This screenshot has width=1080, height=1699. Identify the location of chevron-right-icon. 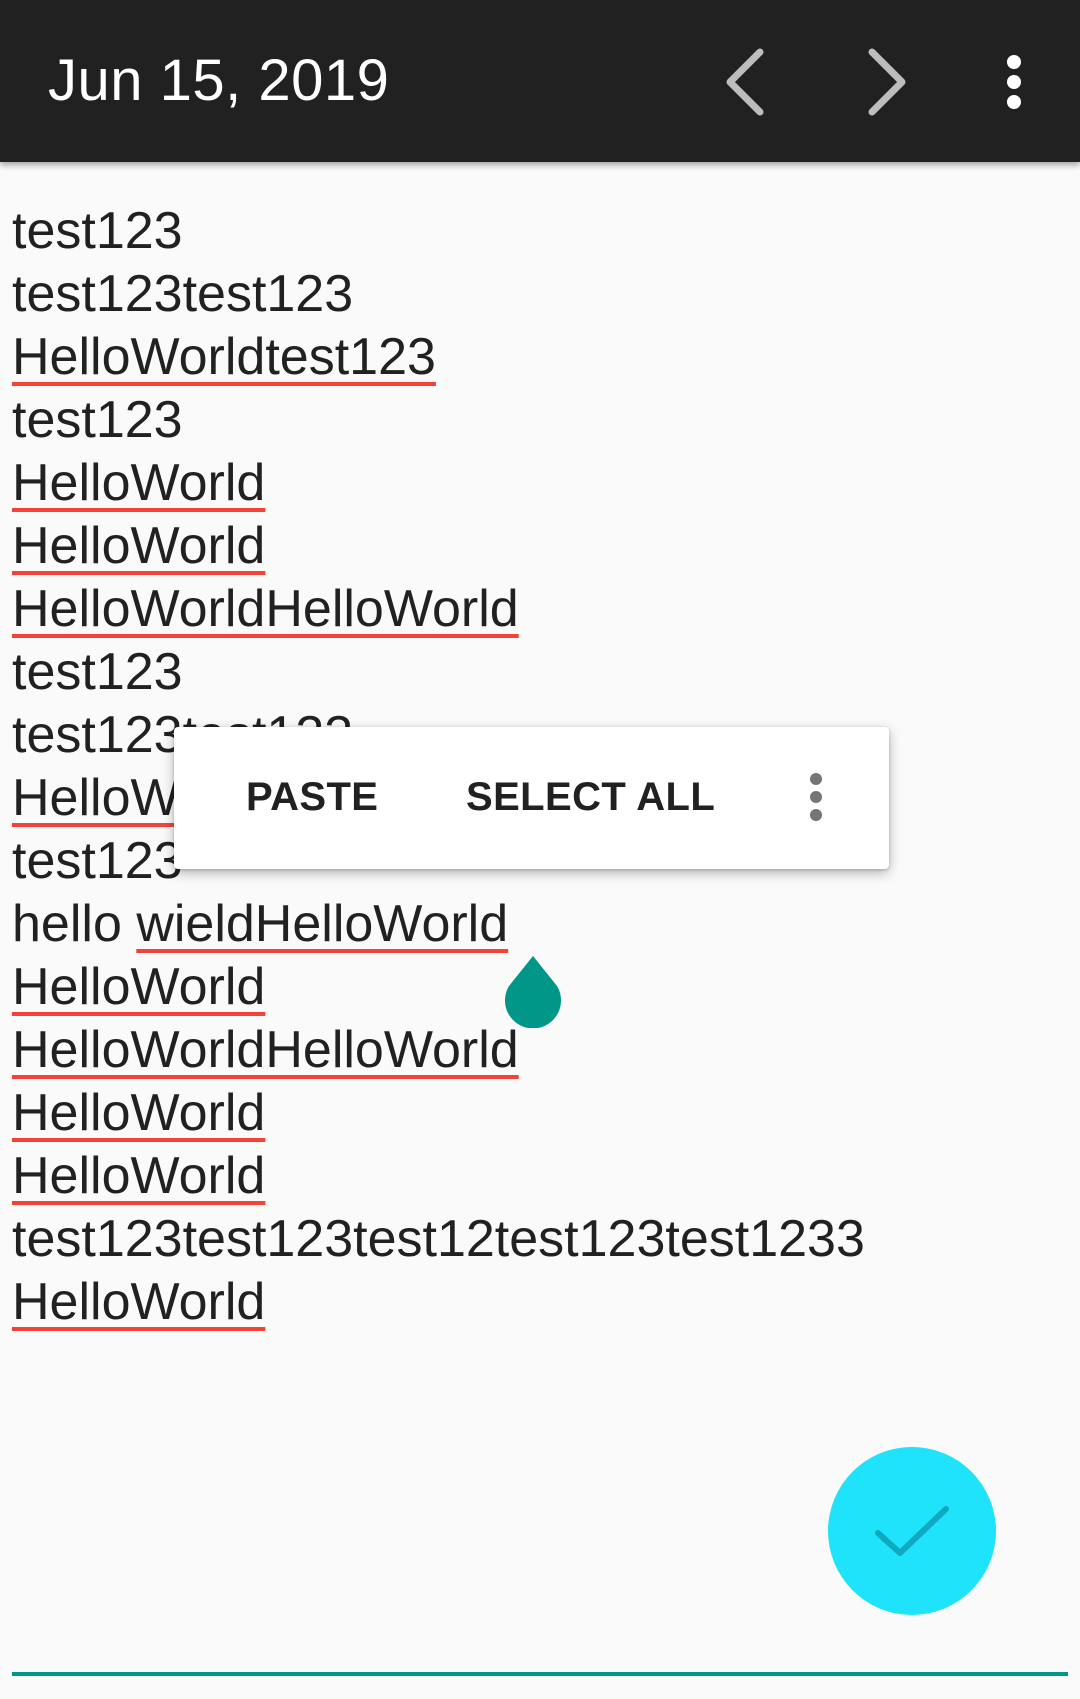
(887, 82).